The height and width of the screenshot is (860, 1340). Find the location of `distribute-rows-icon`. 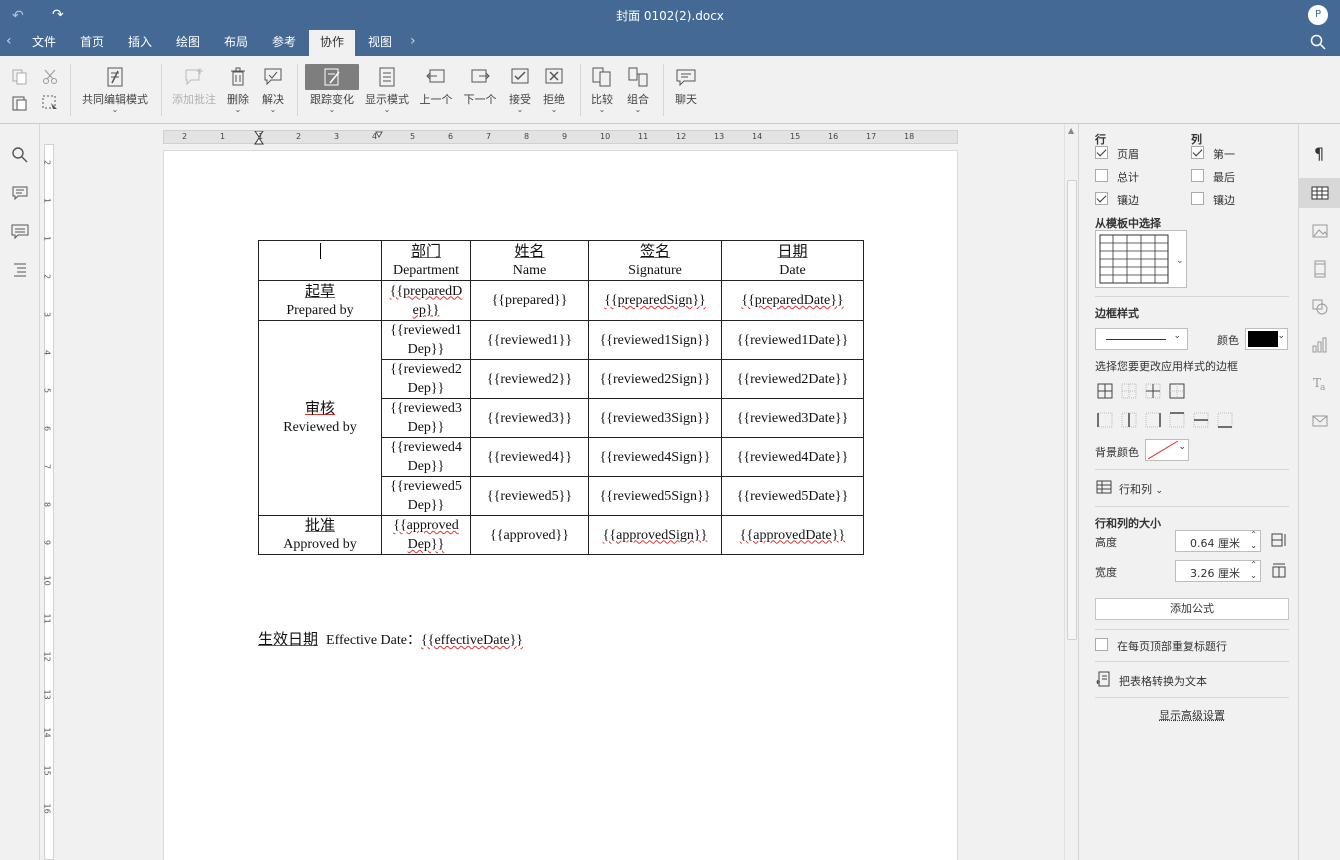

distribute-rows-icon is located at coordinates (1279, 540).